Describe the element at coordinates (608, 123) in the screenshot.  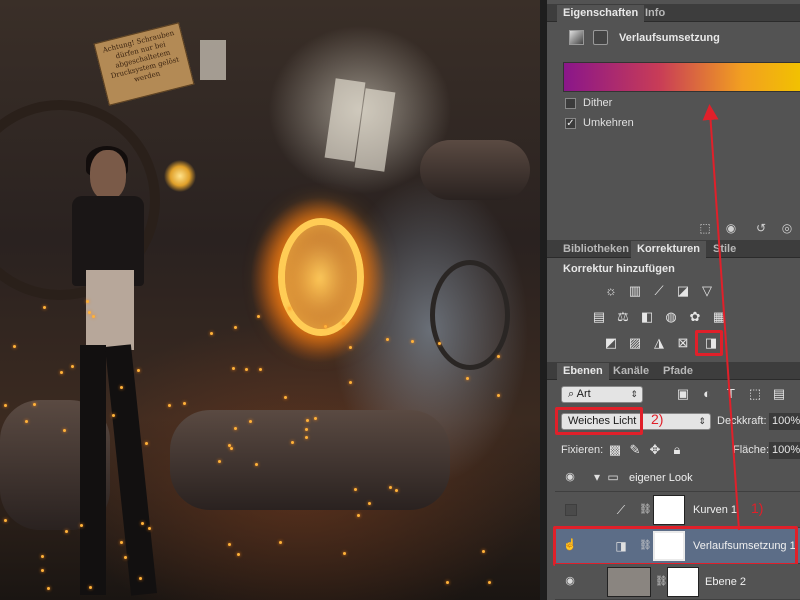
I see `reverse-label: Umkehren` at that location.